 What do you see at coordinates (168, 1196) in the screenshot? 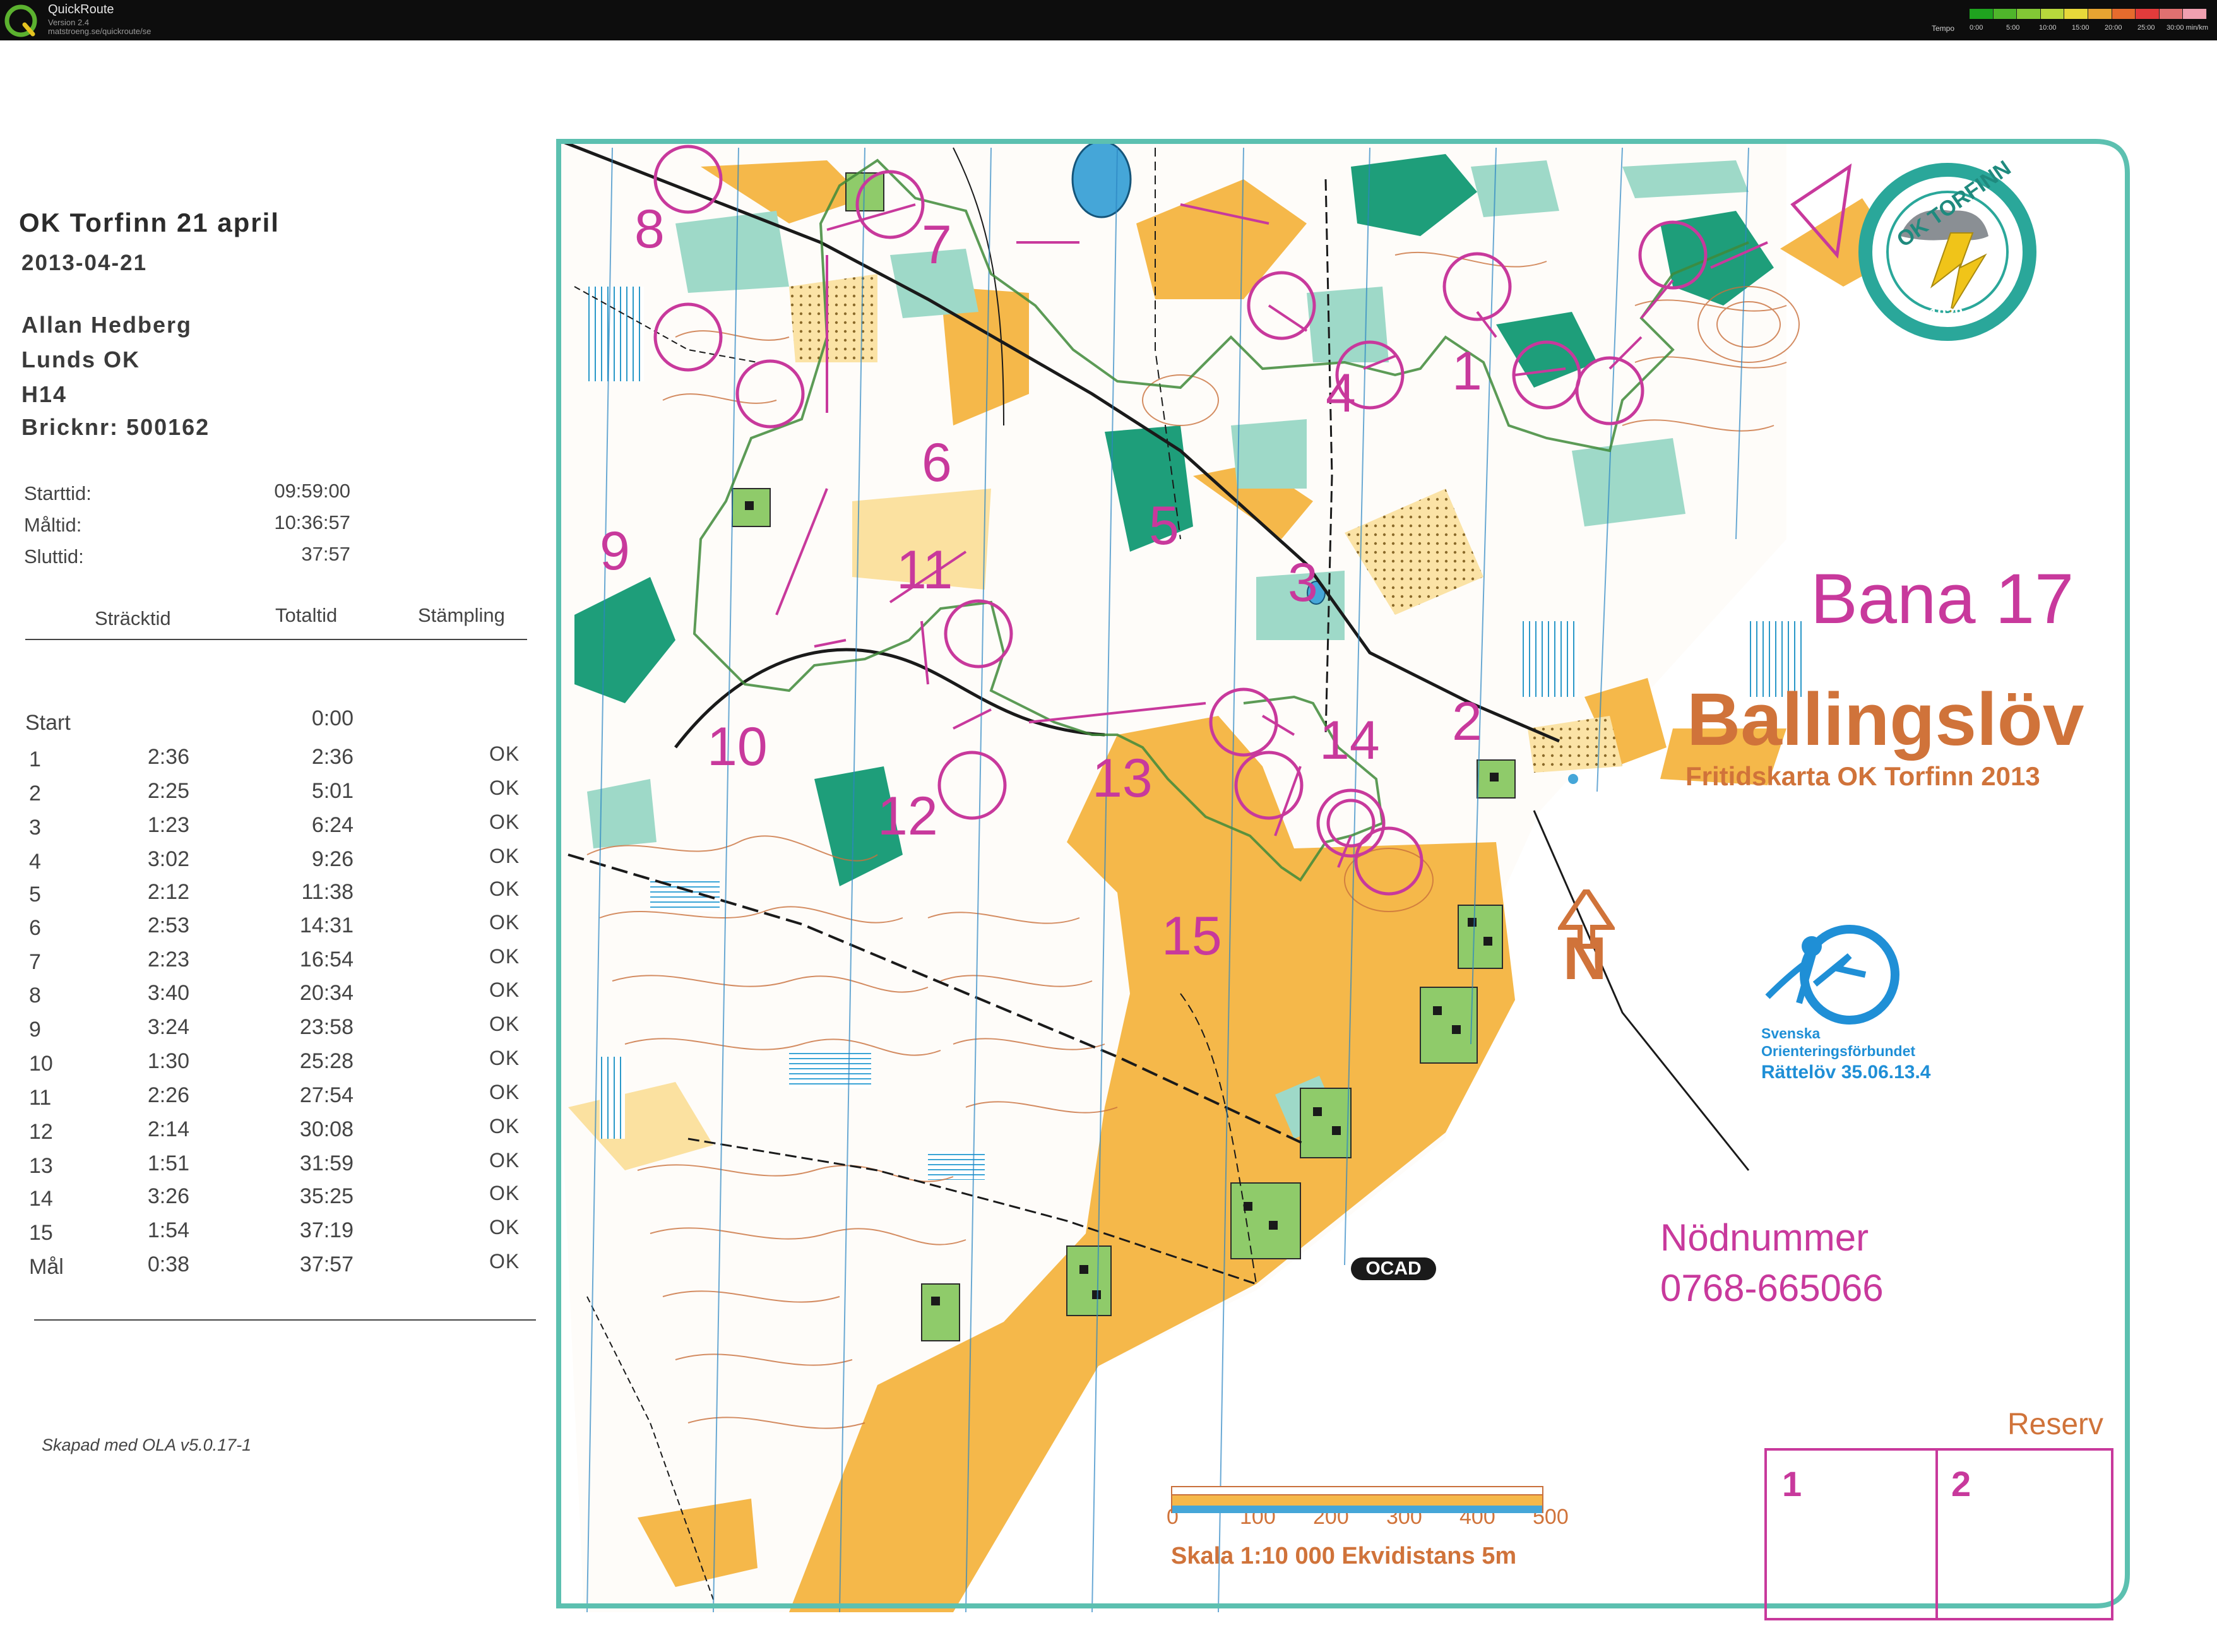
I see `split-time: 3:26` at bounding box center [168, 1196].